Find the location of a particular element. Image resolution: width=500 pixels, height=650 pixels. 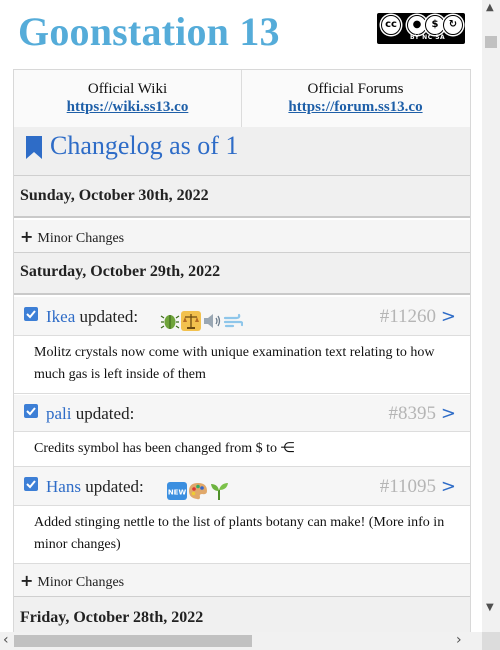

author-row: Ikea updated: #11260 > is located at coordinates (242, 316).